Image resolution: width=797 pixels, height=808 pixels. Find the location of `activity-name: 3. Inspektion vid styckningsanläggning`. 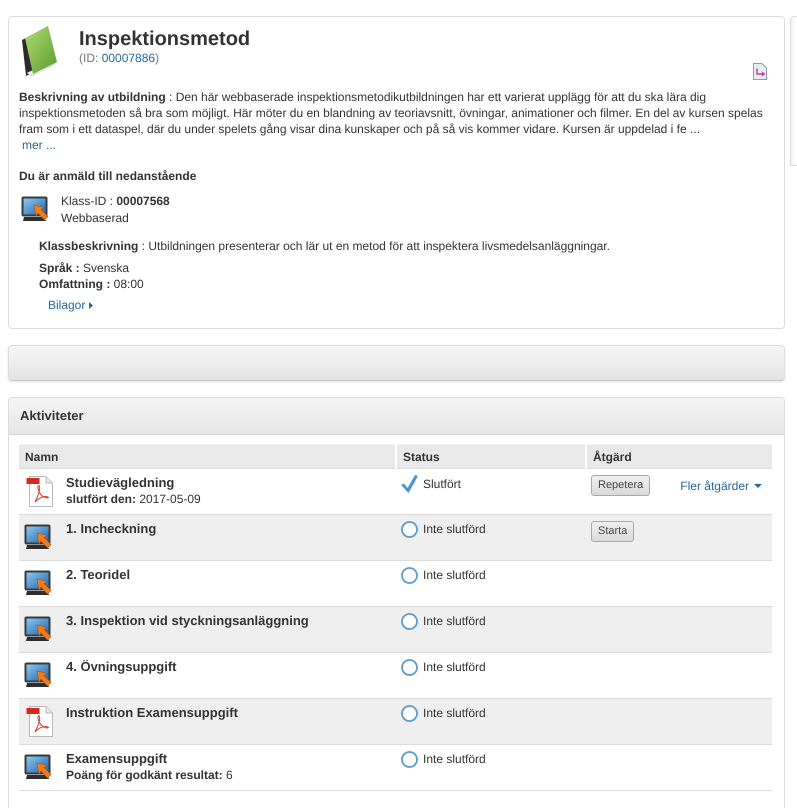

activity-name: 3. Inspektion vid styckningsanläggning is located at coordinates (187, 621).